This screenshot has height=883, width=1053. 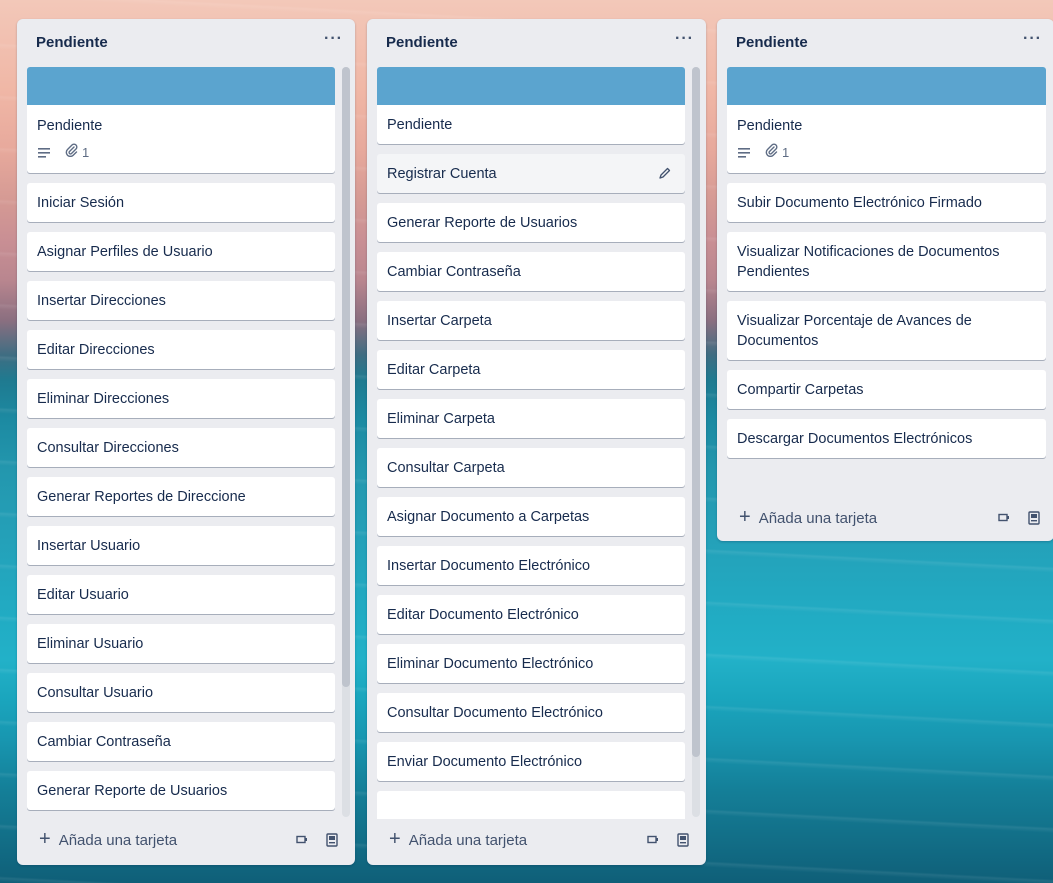 What do you see at coordinates (531, 418) in the screenshot?
I see `card: Eliminar Carpeta` at bounding box center [531, 418].